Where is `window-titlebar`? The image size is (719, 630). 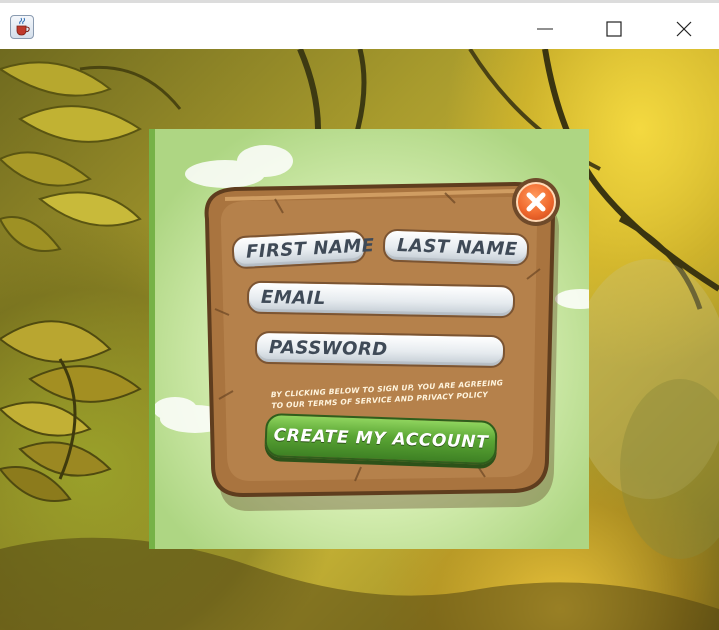
window-titlebar is located at coordinates (359, 24).